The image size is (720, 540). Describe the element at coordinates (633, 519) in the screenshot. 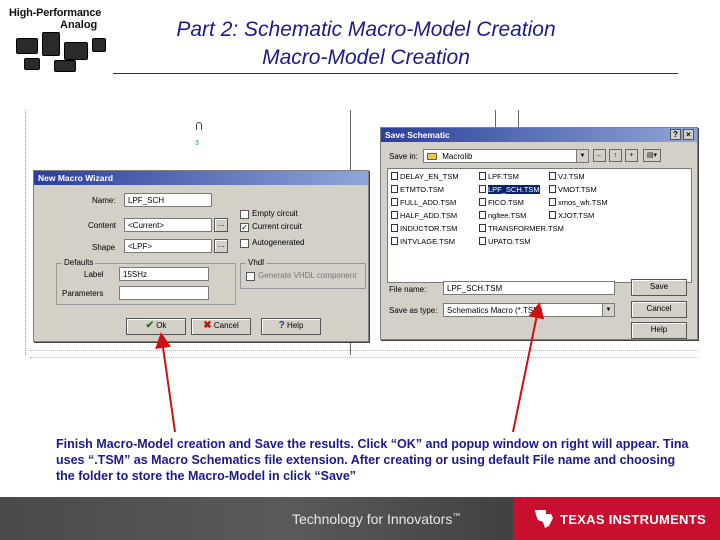

I see `company-name: TEXAS INSTRUMENTS` at that location.